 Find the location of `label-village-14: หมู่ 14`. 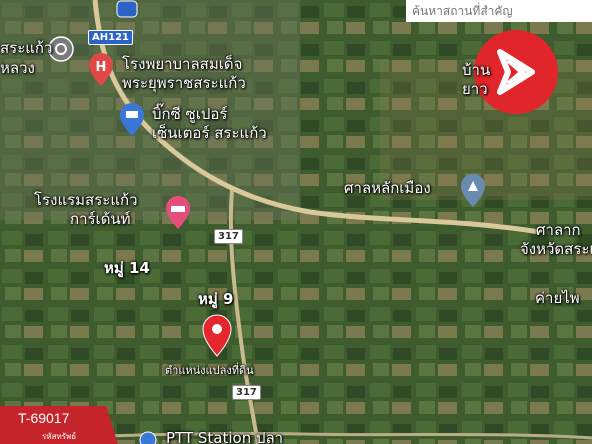

label-village-14: หมู่ 14 is located at coordinates (127, 268).